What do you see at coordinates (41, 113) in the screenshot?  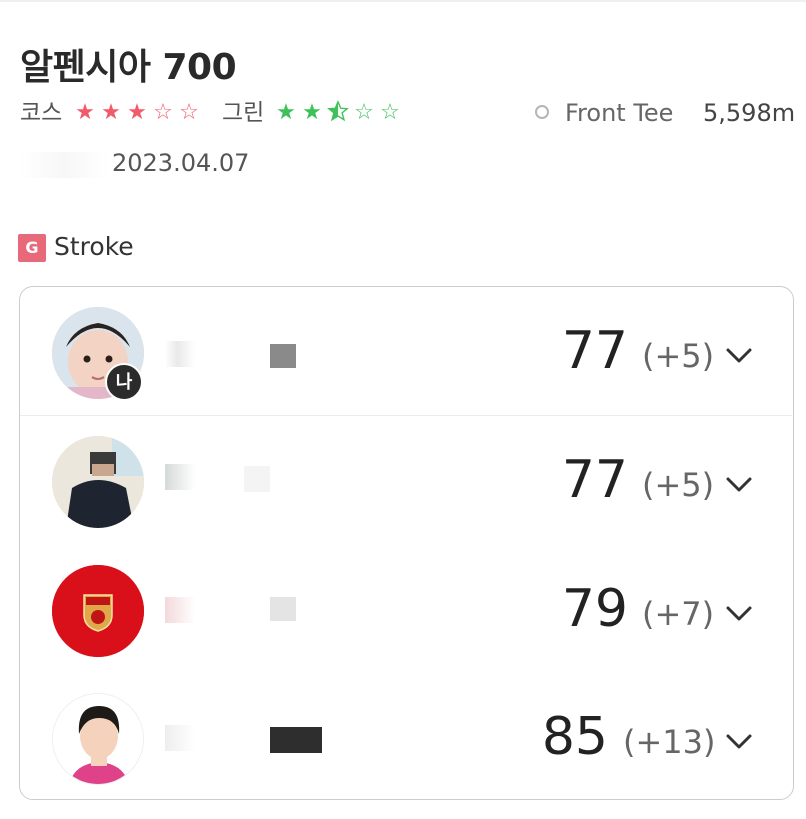 I see `course-rating-label: 코스` at bounding box center [41, 113].